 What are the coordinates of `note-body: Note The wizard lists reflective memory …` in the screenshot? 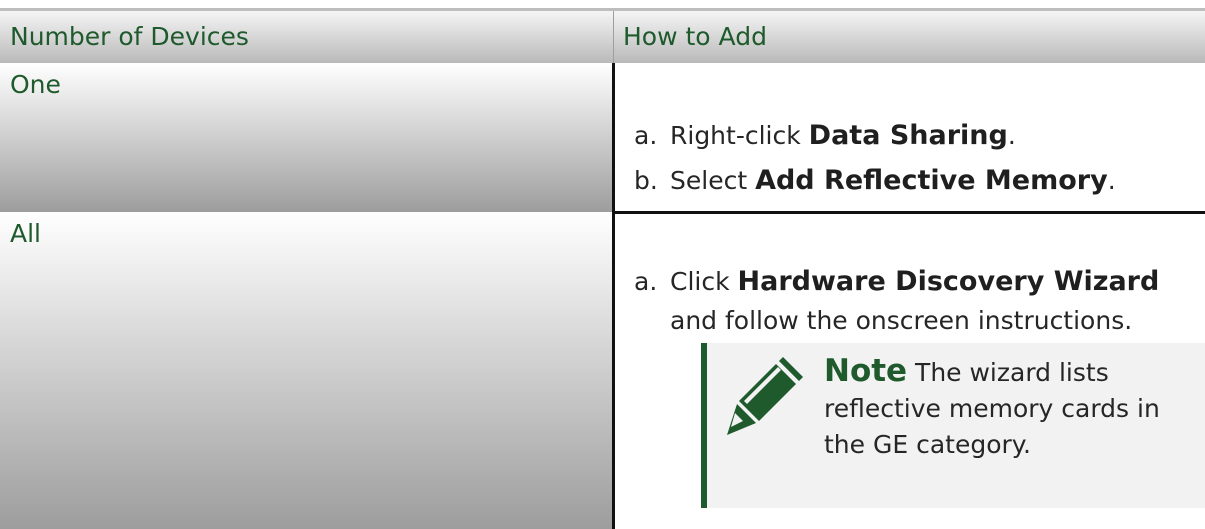 It's located at (1009, 408).